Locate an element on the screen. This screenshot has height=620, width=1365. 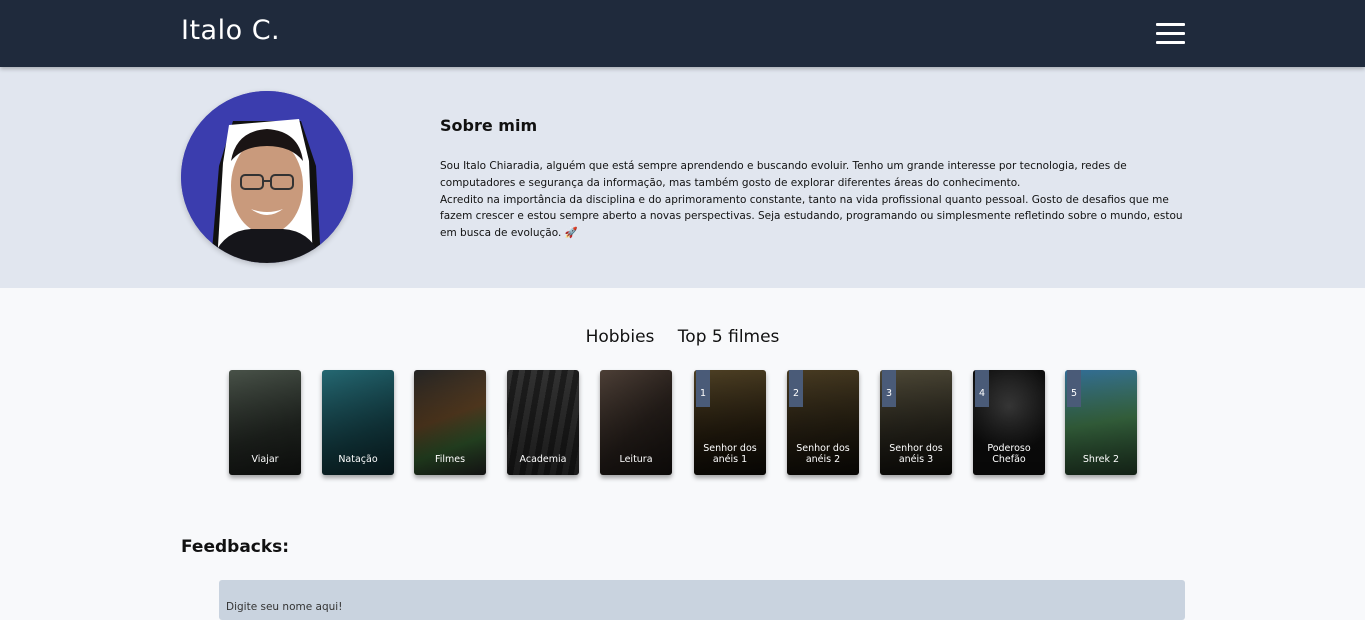
card-label: Senhor dos anéis 2 is located at coordinates (823, 454).